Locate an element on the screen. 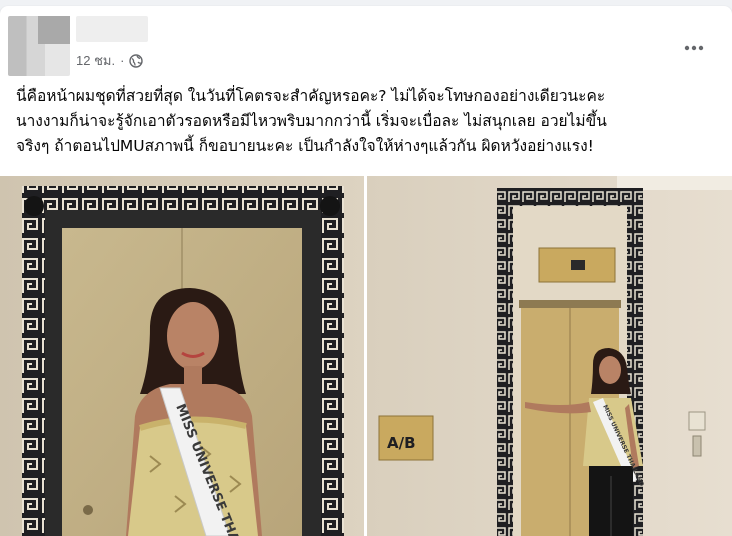 The image size is (732, 536). post-timestamp: 12 ชม. is located at coordinates (95, 60).